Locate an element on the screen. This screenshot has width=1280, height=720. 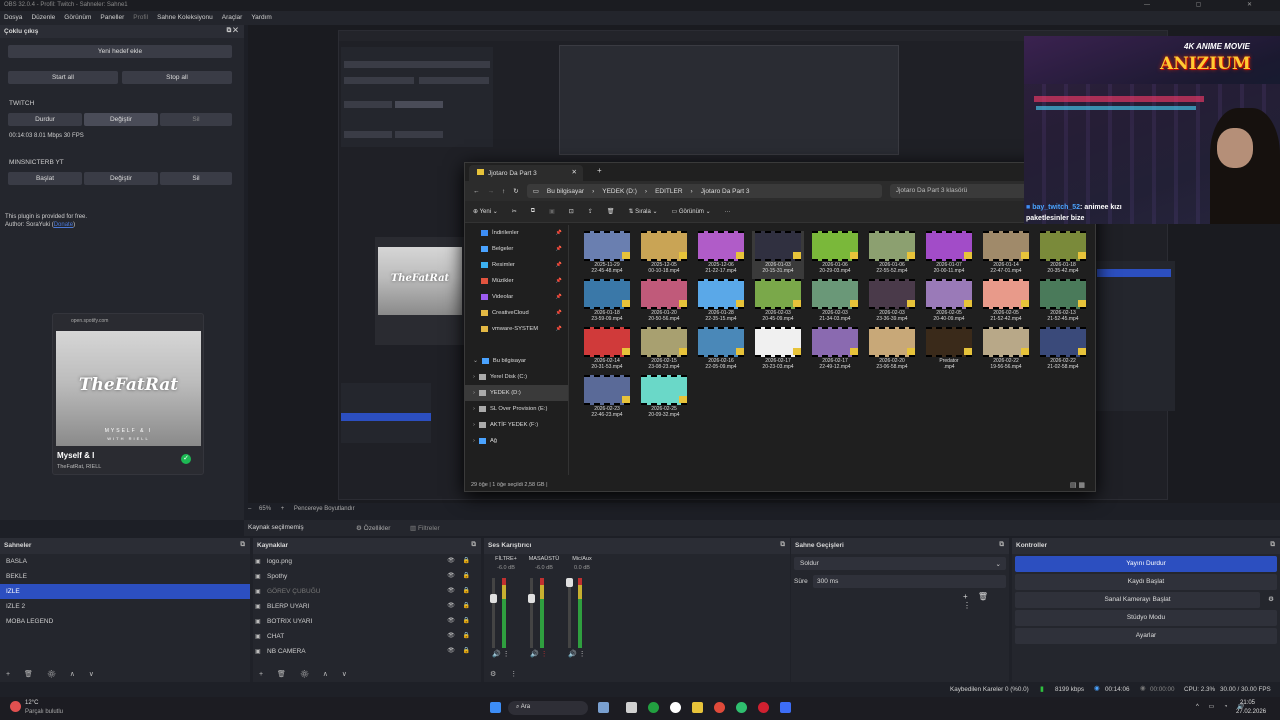
delete-target-button: Sil is located at coordinates (196, 119).